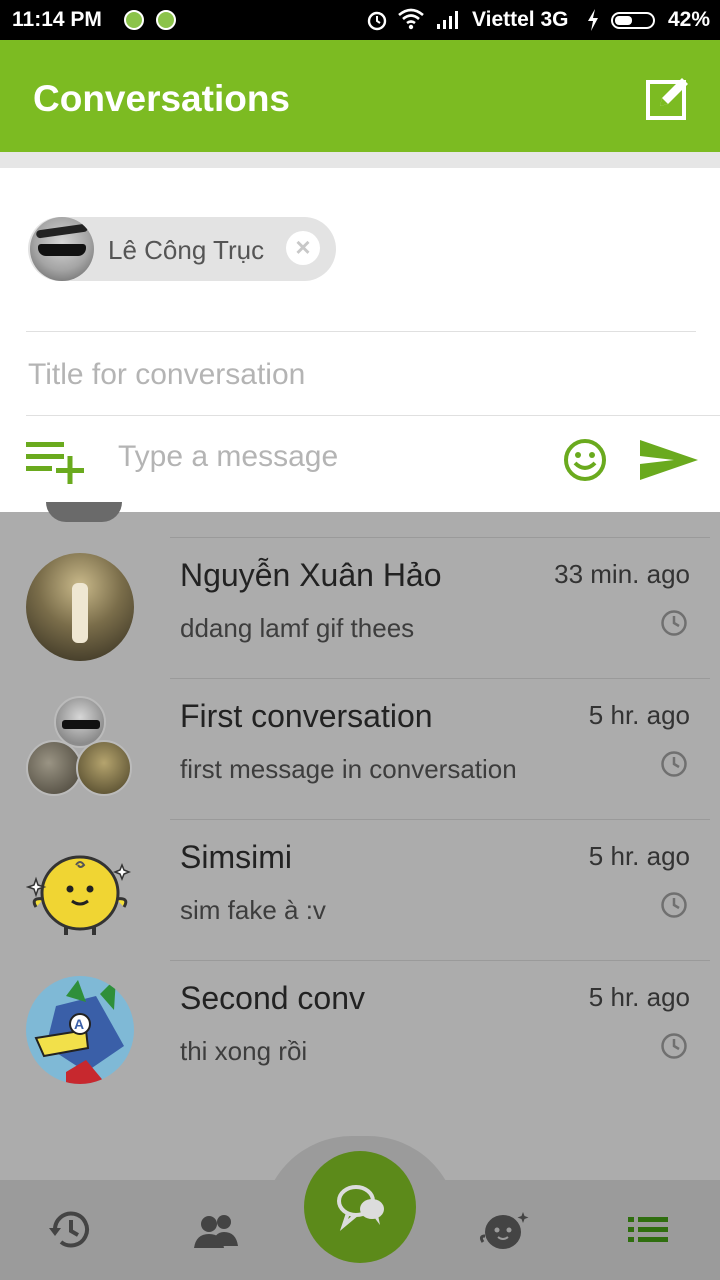 The width and height of the screenshot is (720, 1280). What do you see at coordinates (648, 1230) in the screenshot?
I see `list-icon` at bounding box center [648, 1230].